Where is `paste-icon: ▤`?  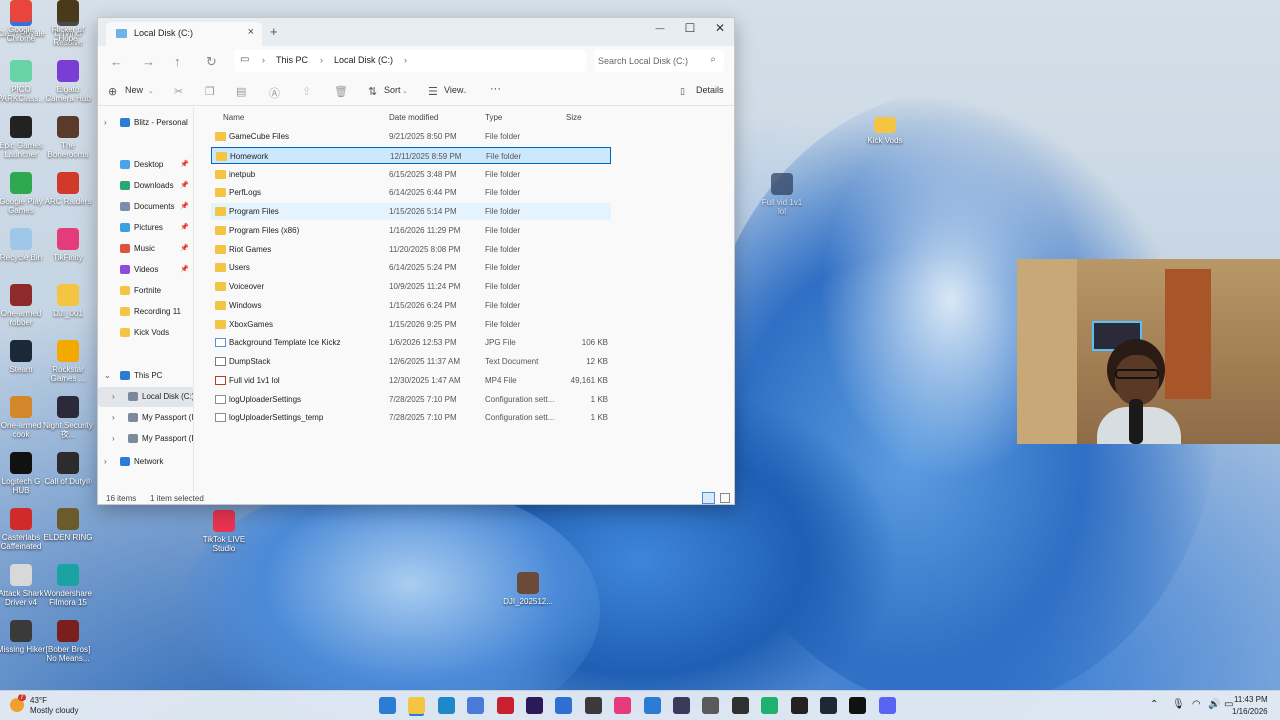
paste-icon: ▤ is located at coordinates (241, 91).